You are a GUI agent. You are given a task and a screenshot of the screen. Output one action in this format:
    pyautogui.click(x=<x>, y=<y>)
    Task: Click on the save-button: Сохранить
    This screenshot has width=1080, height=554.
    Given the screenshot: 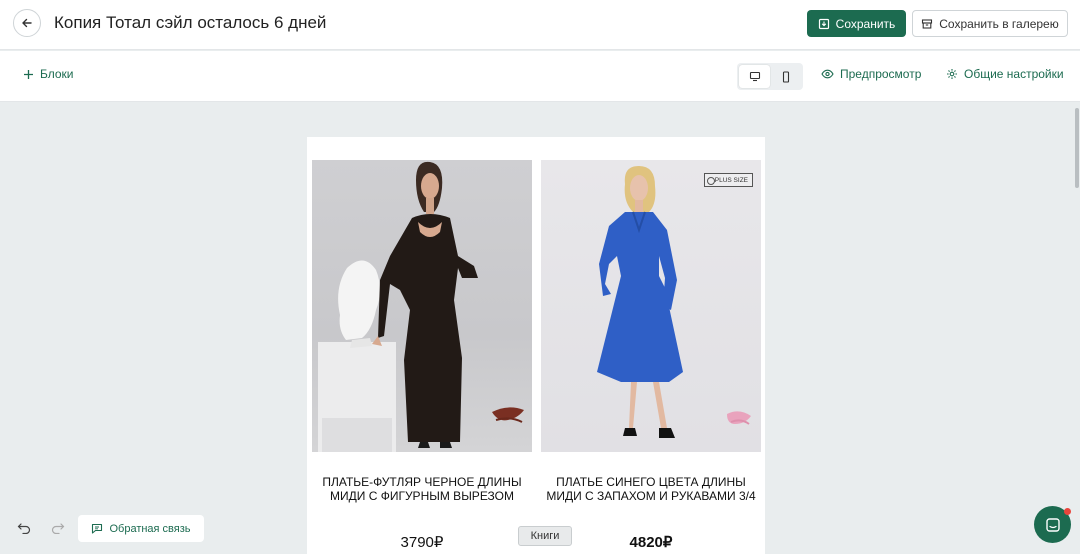 What is the action you would take?
    pyautogui.click(x=856, y=23)
    